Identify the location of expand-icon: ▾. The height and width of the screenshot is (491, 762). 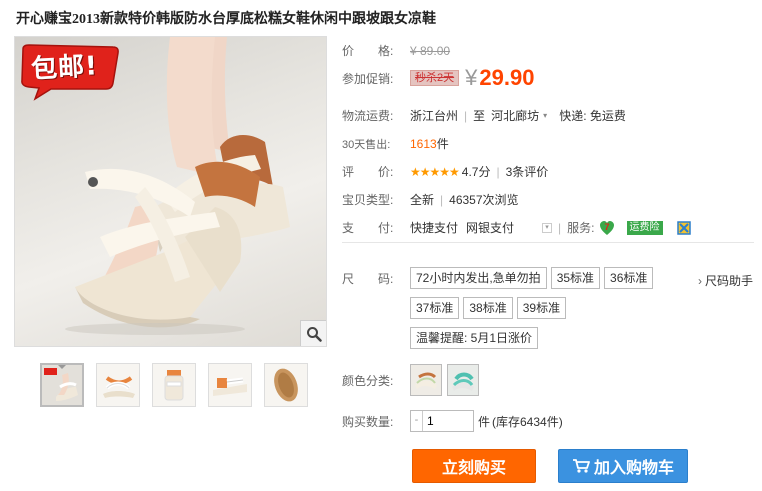
(547, 227).